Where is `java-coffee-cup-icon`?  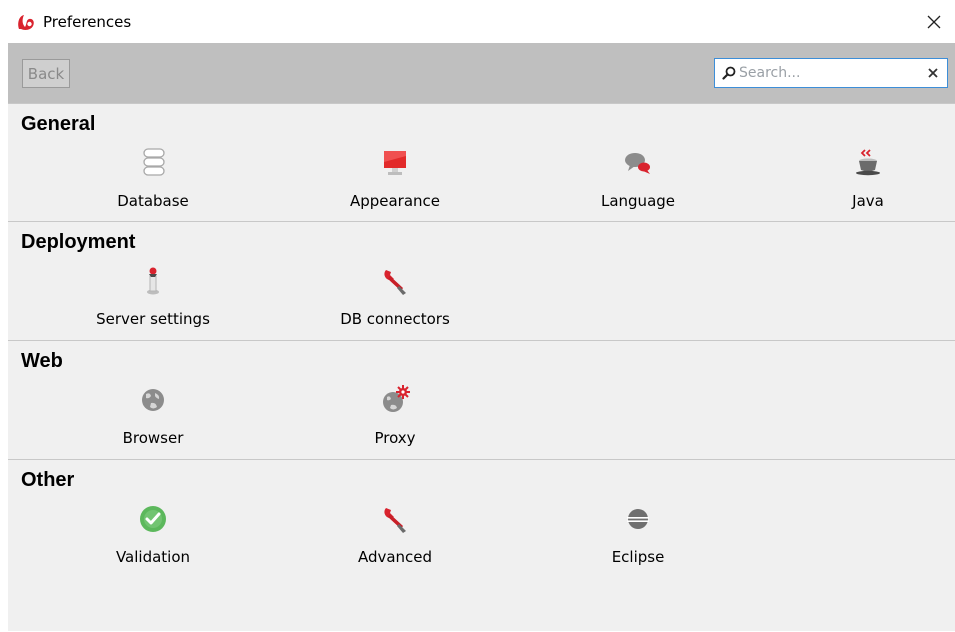
java-coffee-cup-icon is located at coordinates (868, 162).